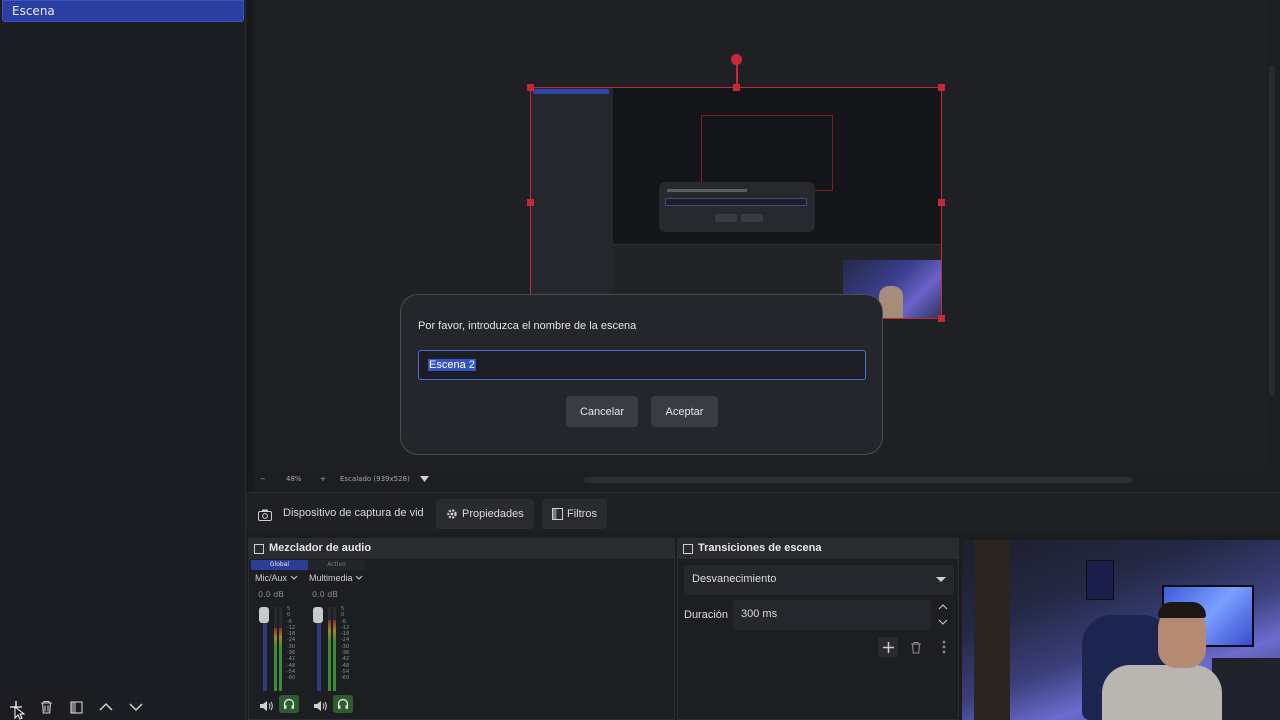 The image size is (1280, 720). Describe the element at coordinates (832, 615) in the screenshot. I see `duration-input: 300 ms` at that location.